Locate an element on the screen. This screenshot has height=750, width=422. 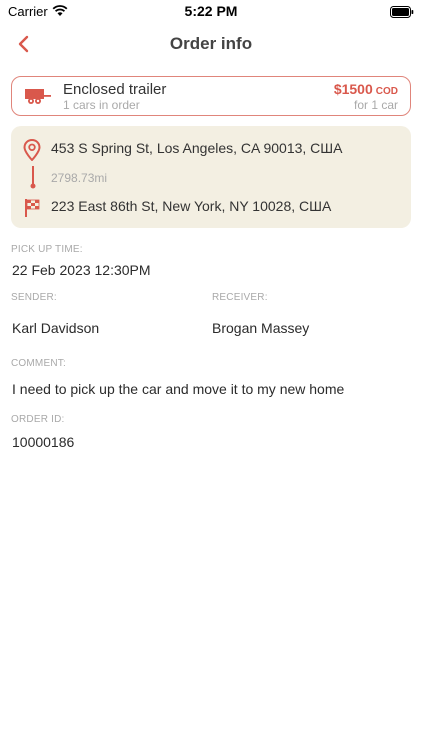
route-distance: 2798.73mi is located at coordinates (79, 178).